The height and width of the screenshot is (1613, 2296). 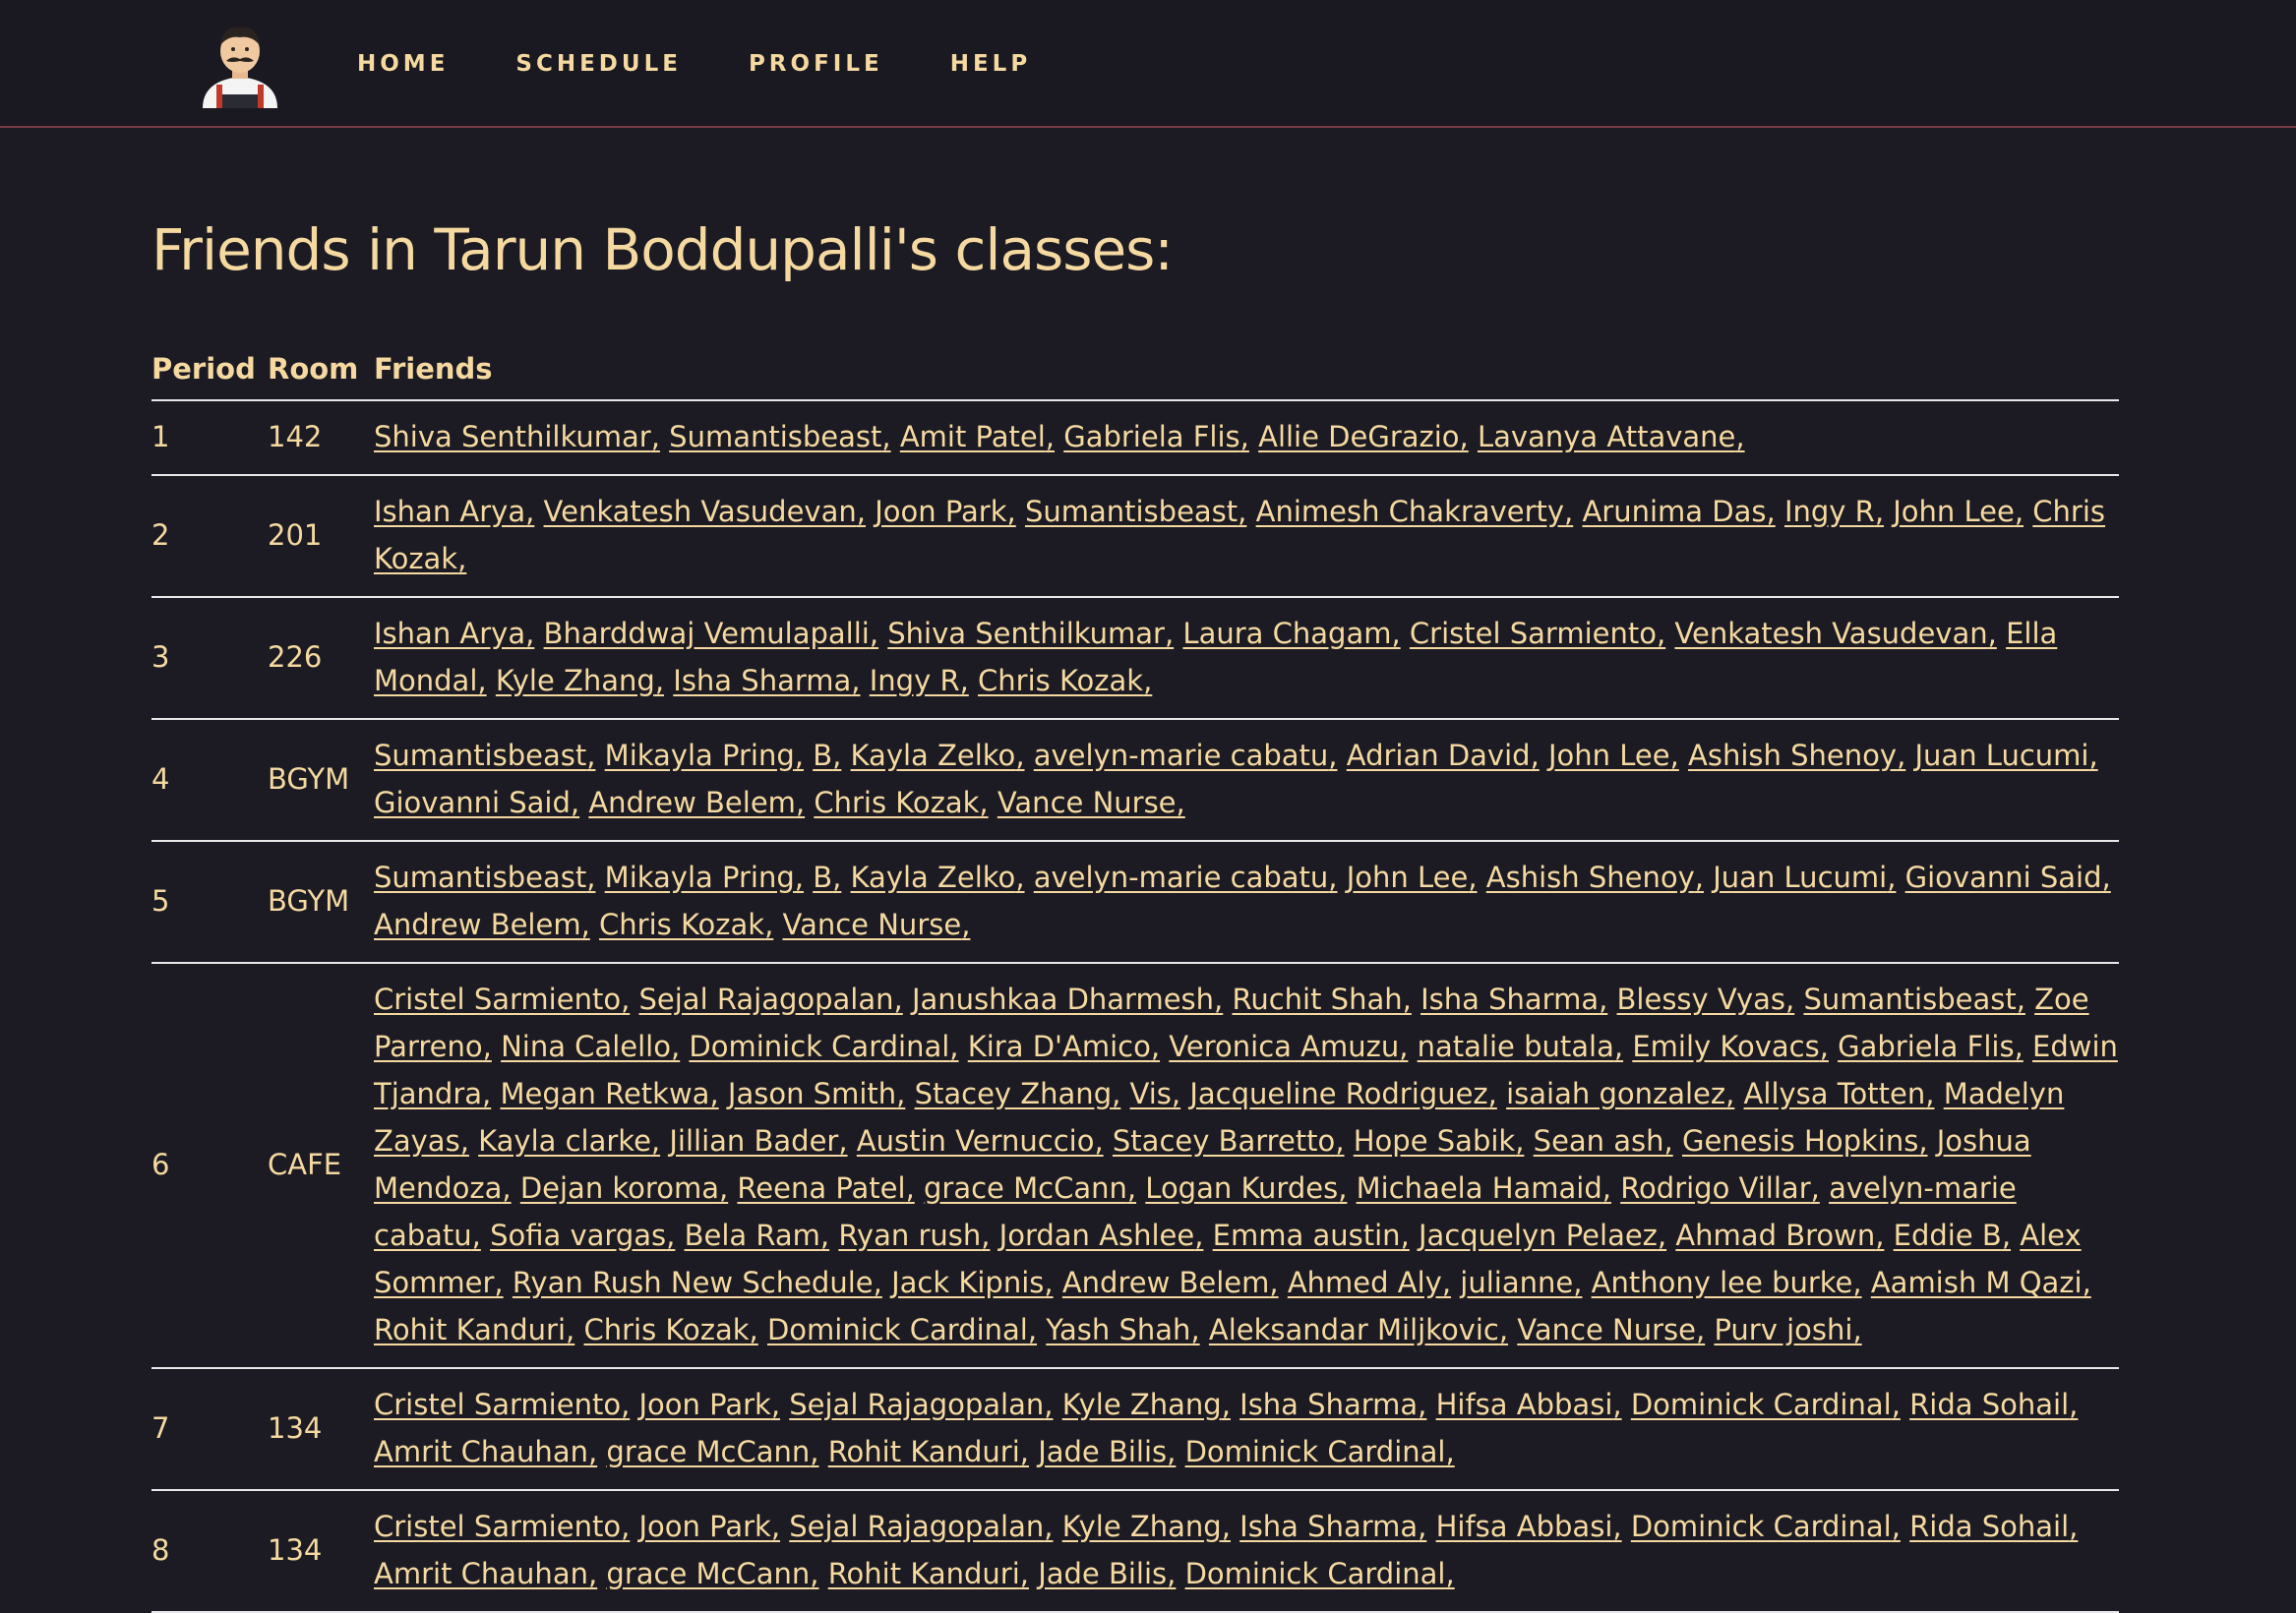 What do you see at coordinates (481, 1451) in the screenshot?
I see `friend-link: Amrit Chauhan` at bounding box center [481, 1451].